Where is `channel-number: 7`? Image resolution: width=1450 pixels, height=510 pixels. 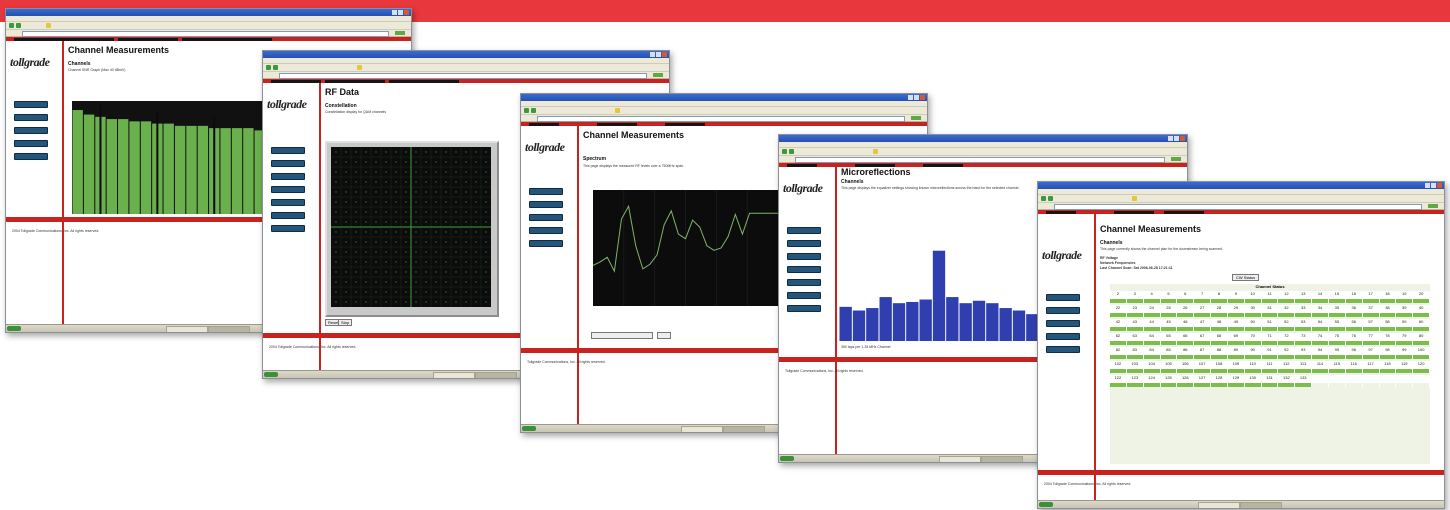
channel-number: 7 is located at coordinates (1203, 295).